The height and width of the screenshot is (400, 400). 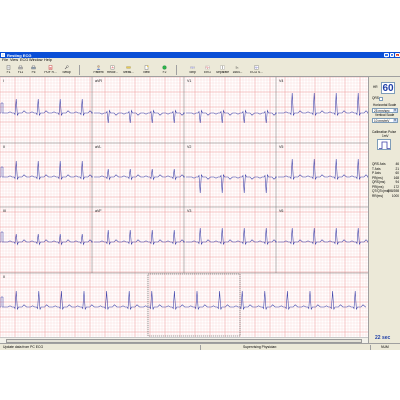 I want to click on toolbar-button-separate: Separate, so click(x=222, y=70).